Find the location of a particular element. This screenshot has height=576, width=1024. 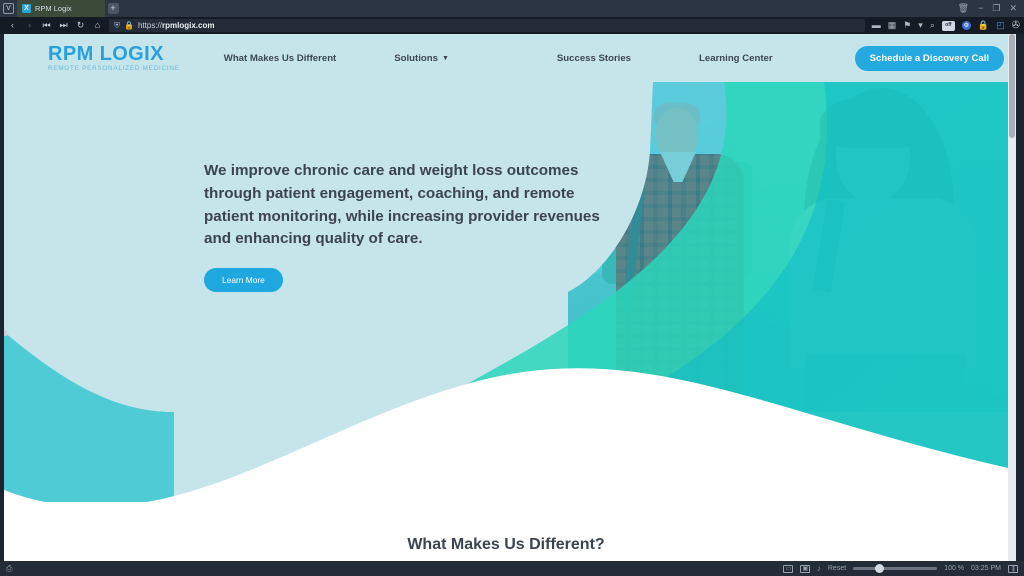

gear-icon: ⚙ is located at coordinates (966, 25).